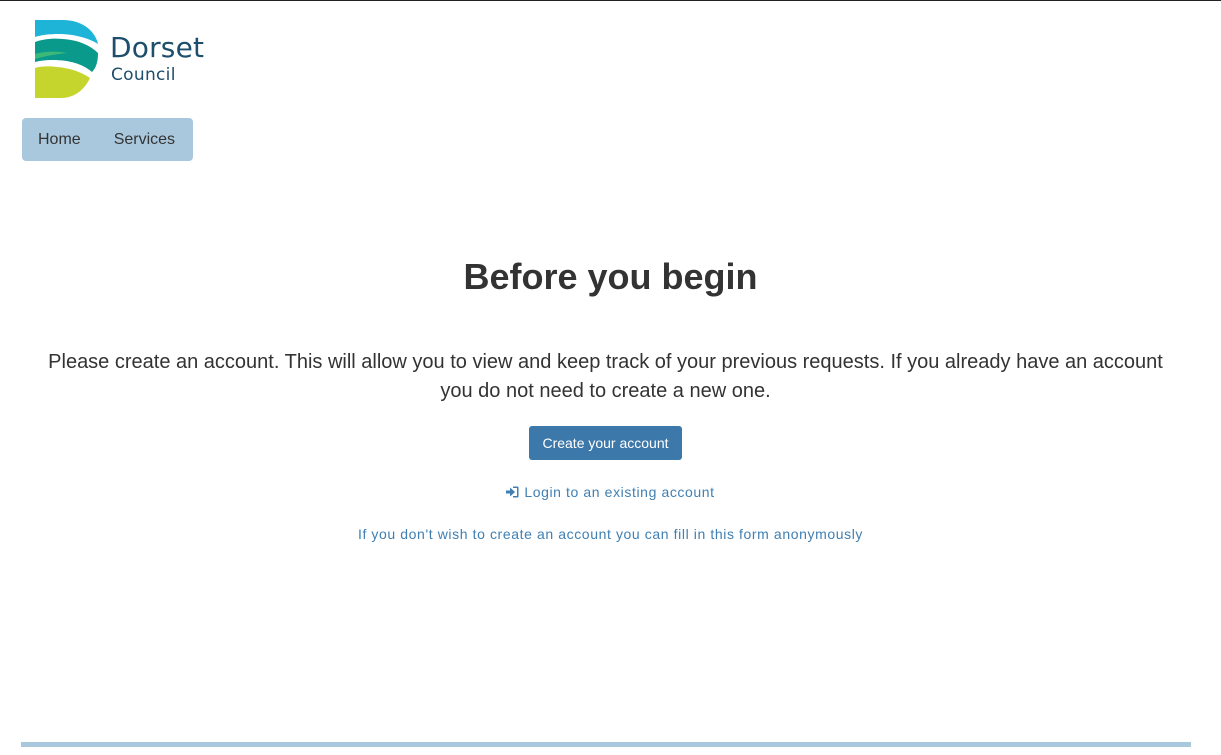 This screenshot has height=755, width=1221. Describe the element at coordinates (512, 493) in the screenshot. I see `sign-in-icon` at that location.